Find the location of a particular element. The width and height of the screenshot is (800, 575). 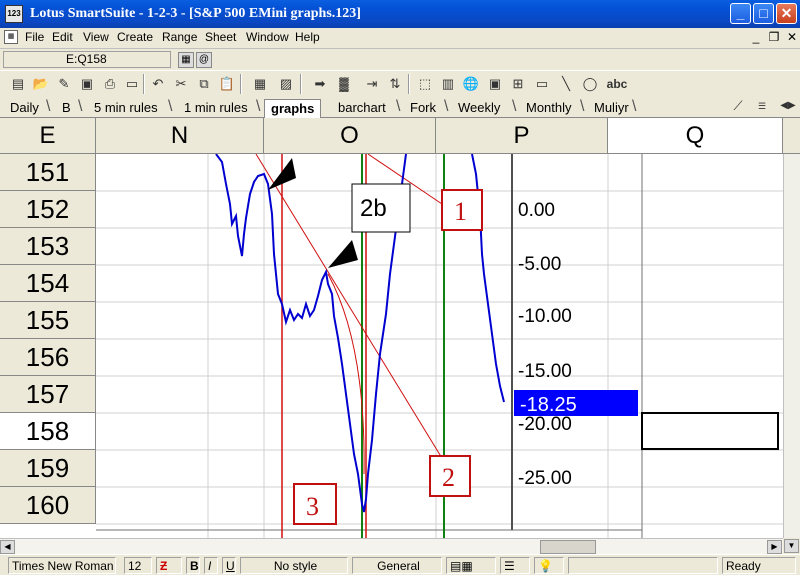

menu-help: Help is located at coordinates (307, 37).